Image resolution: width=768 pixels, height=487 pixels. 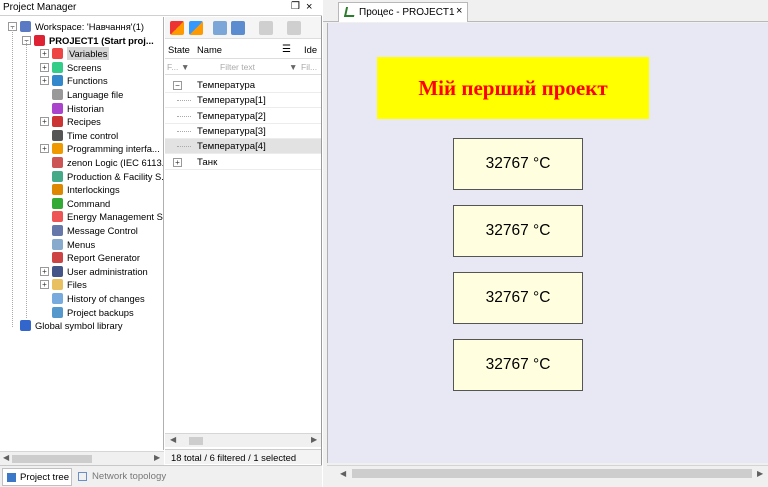 What do you see at coordinates (184, 101) in the screenshot?
I see `tree-connector` at bounding box center [184, 101].